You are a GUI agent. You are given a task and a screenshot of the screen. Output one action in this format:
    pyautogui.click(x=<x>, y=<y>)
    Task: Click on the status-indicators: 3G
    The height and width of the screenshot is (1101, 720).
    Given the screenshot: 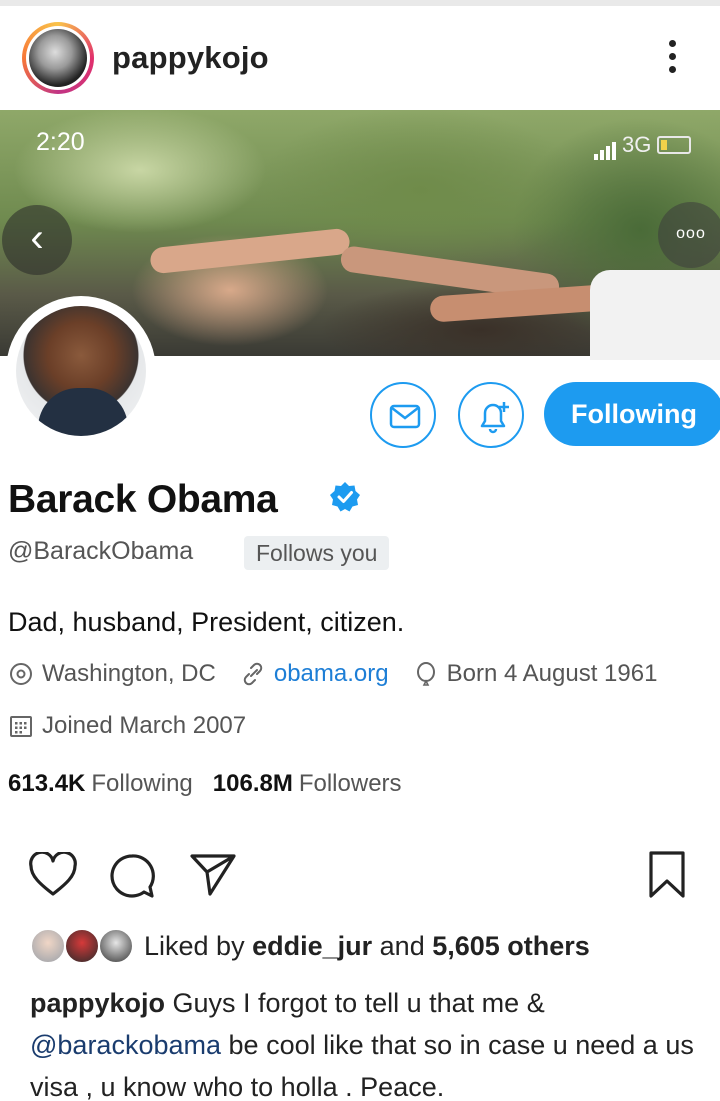 What is the action you would take?
    pyautogui.click(x=643, y=146)
    